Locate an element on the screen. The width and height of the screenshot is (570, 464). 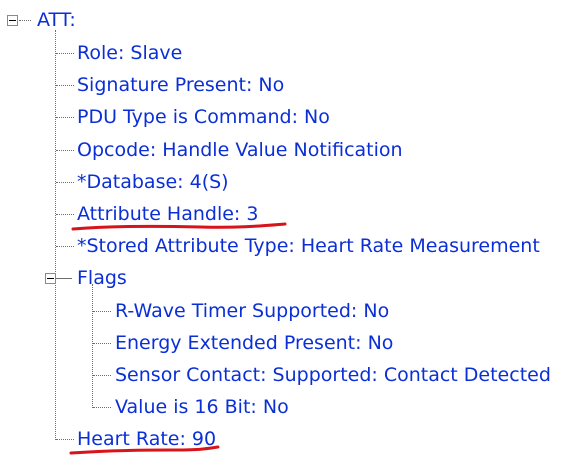
tree-node-r-wave-timer: R-Wave Timer Supported: No is located at coordinates (252, 311).